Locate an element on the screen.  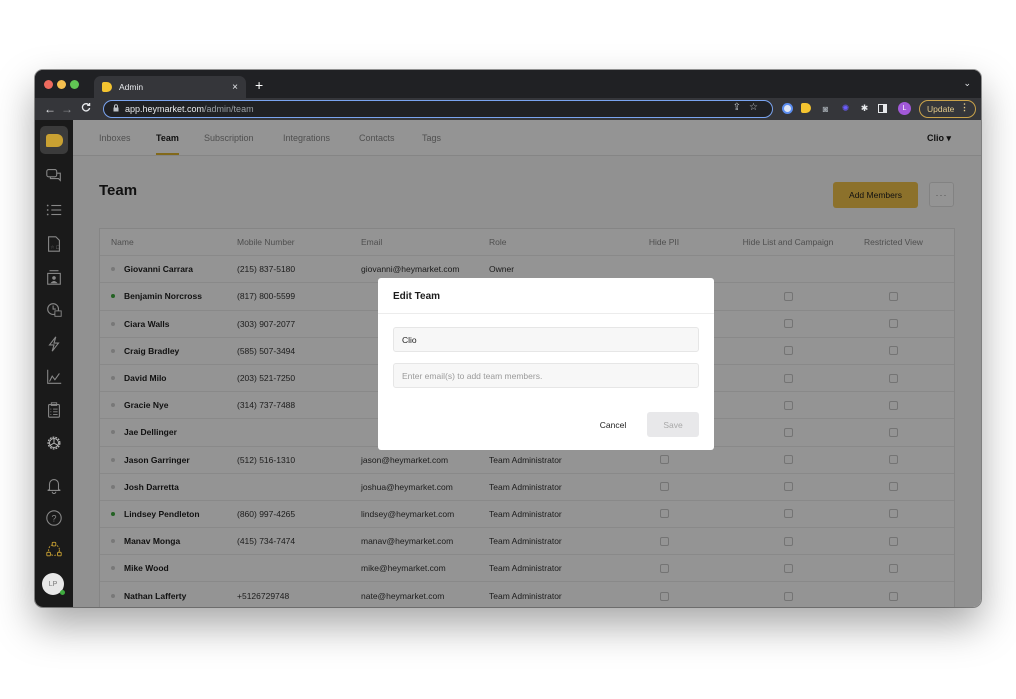
edit-team-modal: Edit Team Cancel Save is located at coordinates (546, 364).